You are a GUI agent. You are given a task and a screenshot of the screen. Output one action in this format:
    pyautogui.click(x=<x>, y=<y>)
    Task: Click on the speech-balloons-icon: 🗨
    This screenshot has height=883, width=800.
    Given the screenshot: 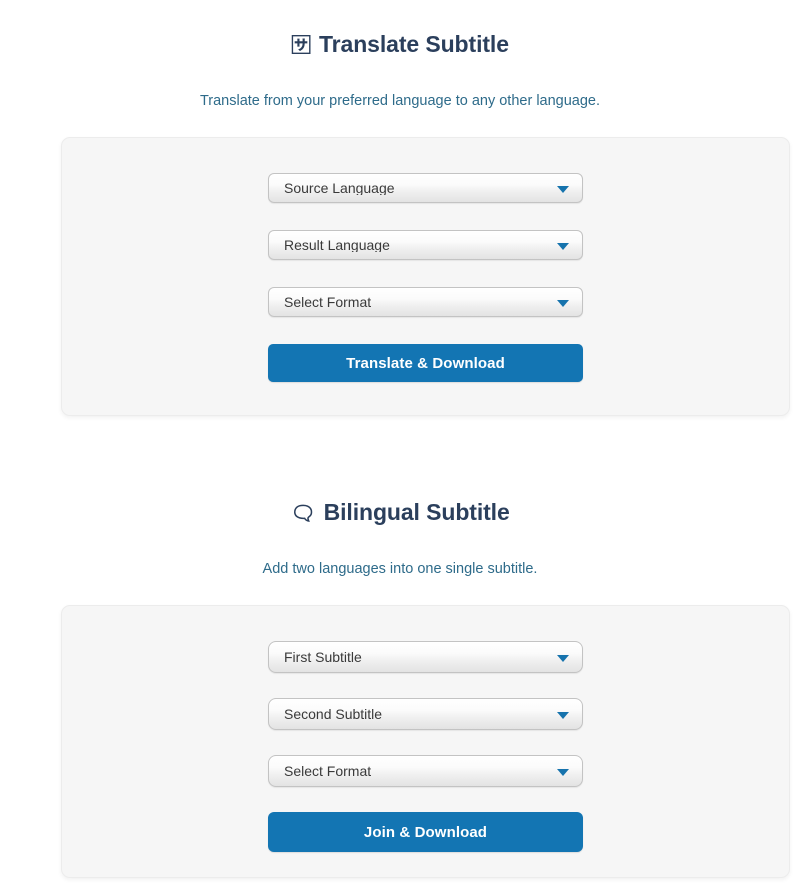 What is the action you would take?
    pyautogui.click(x=303, y=513)
    